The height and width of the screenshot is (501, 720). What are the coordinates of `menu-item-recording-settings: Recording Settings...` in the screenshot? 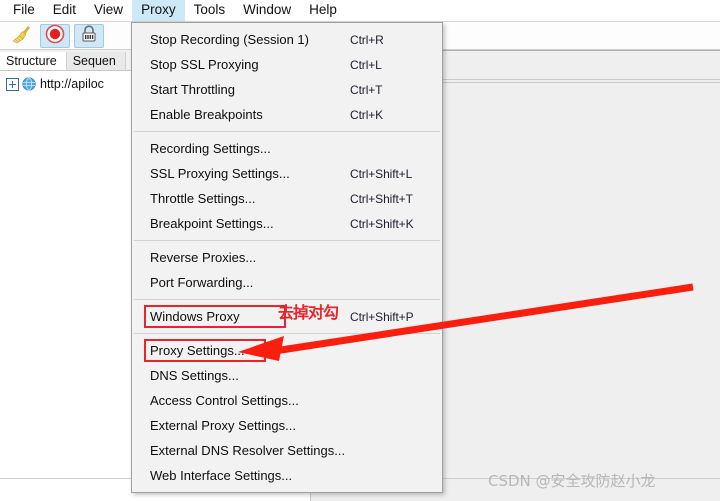 It's located at (287, 148).